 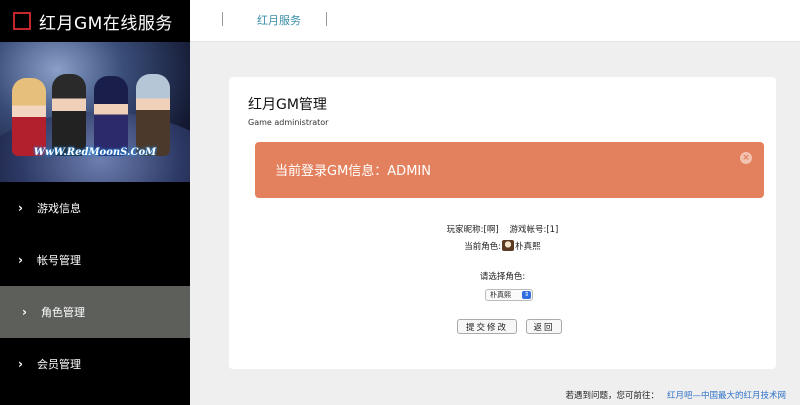 What do you see at coordinates (726, 396) in the screenshot?
I see `footer-link: 红月吧—中国最大的红月技术网` at bounding box center [726, 396].